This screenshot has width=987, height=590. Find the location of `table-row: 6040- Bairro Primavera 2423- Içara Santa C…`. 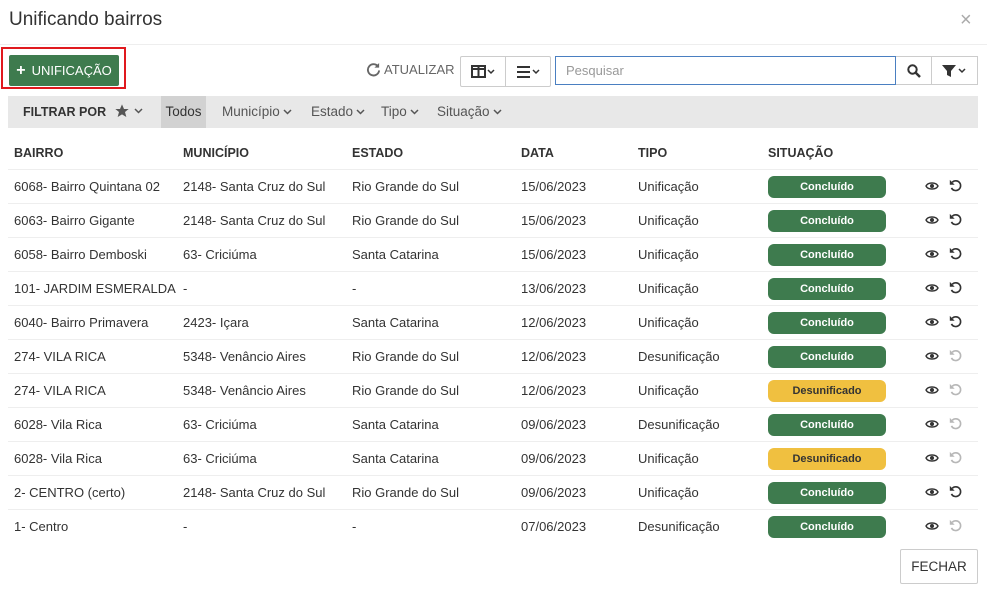

table-row: 6040- Bairro Primavera 2423- Içara Santa C… is located at coordinates (493, 322).